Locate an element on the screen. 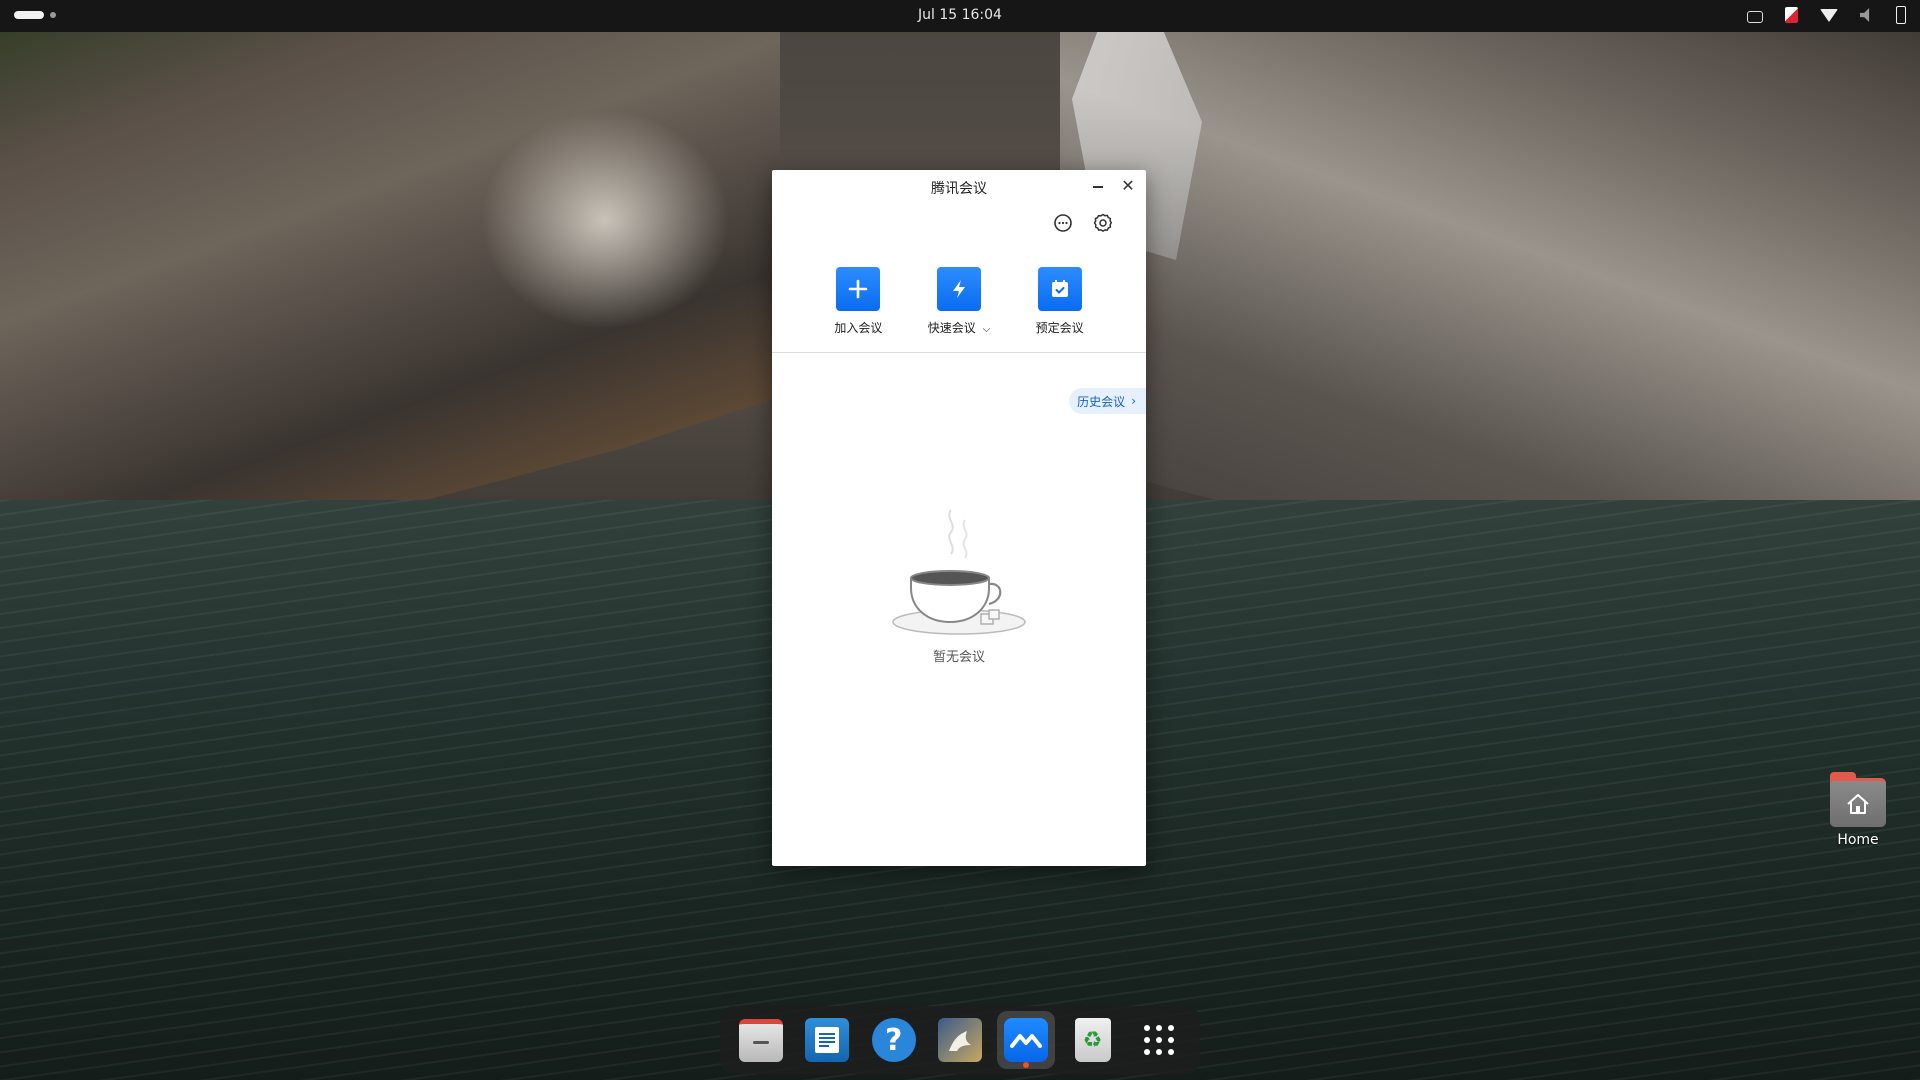 This screenshot has height=1080, width=1920. dock: ? ♻ is located at coordinates (960, 1040).